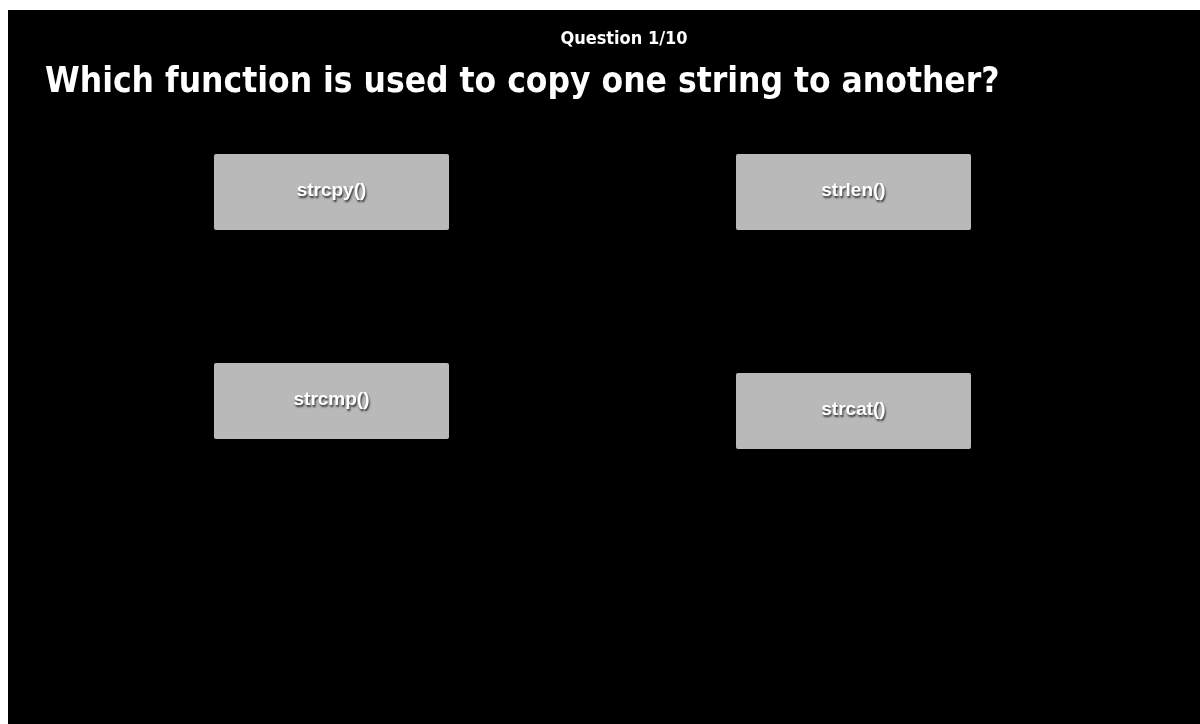 The width and height of the screenshot is (1200, 724). What do you see at coordinates (853, 192) in the screenshot?
I see `answer-button: strlen()` at bounding box center [853, 192].